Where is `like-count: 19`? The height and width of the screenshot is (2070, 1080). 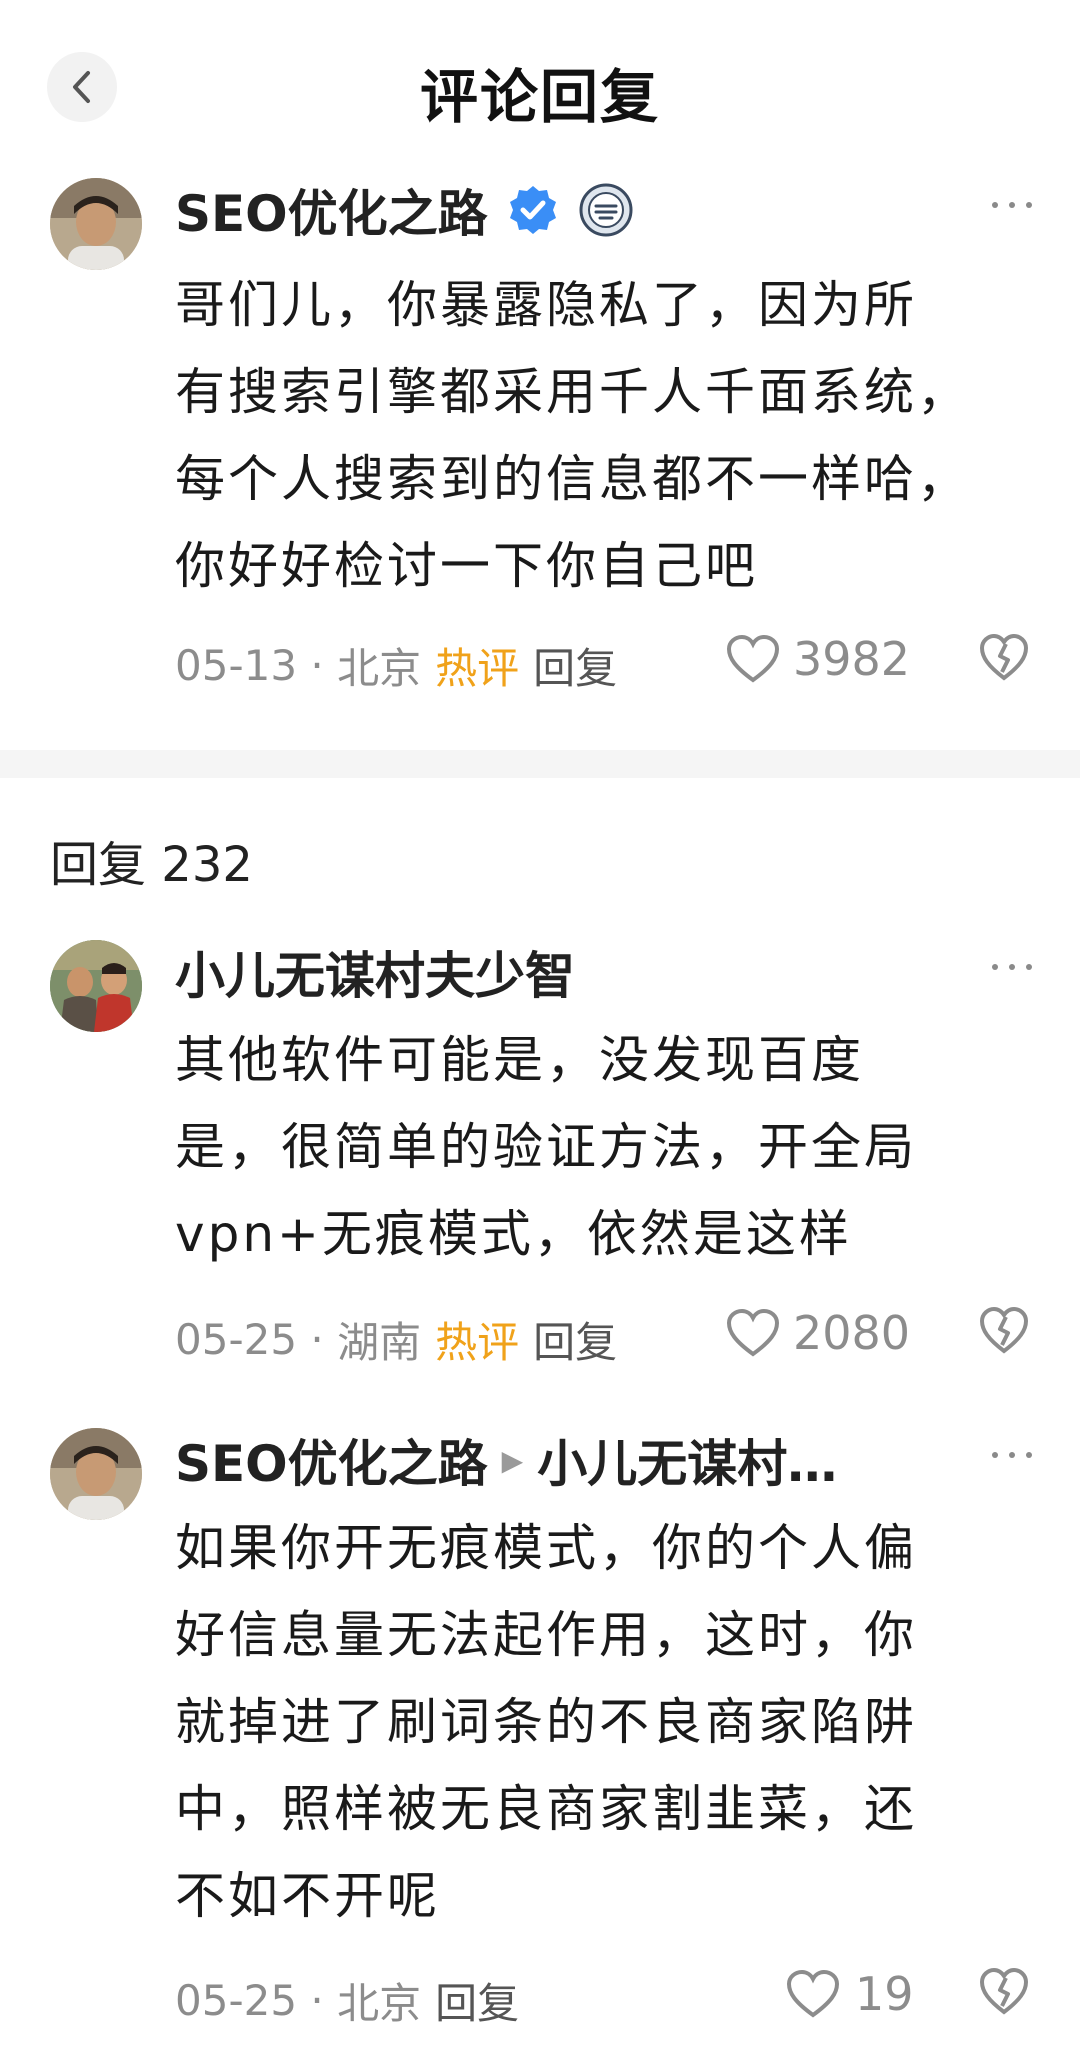
like-count: 19 is located at coordinates (884, 1994).